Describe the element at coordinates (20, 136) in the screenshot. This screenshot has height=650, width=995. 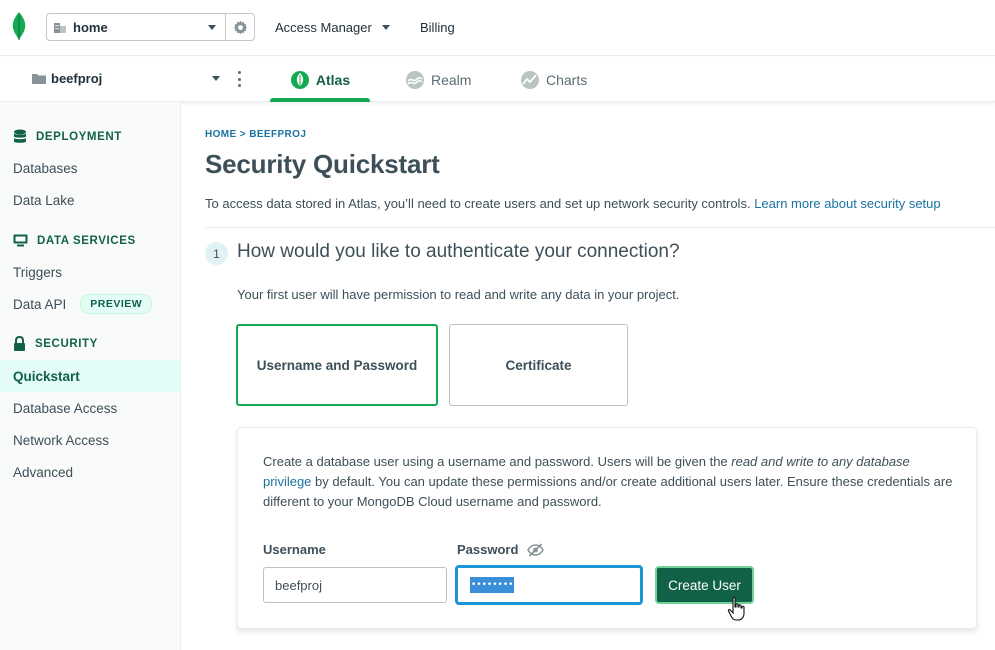
I see `database-icon` at that location.